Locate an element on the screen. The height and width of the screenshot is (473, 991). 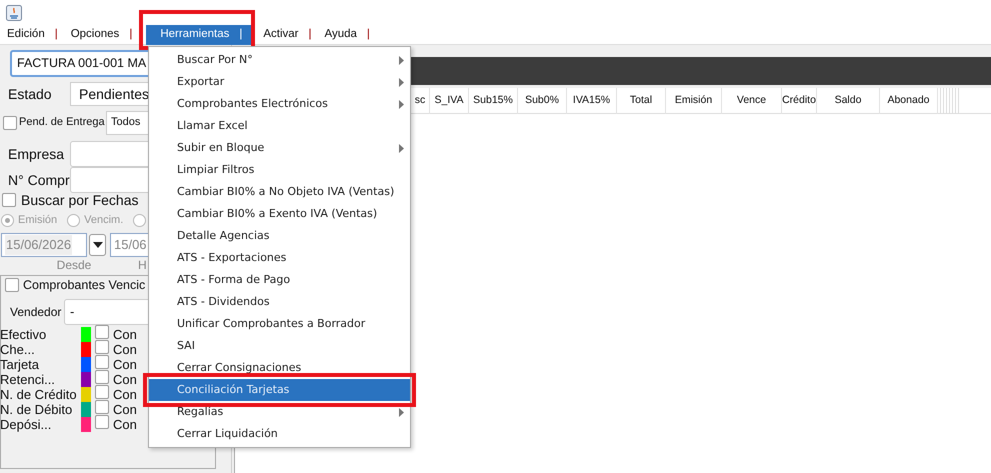
date-label: H is located at coordinates (142, 265).